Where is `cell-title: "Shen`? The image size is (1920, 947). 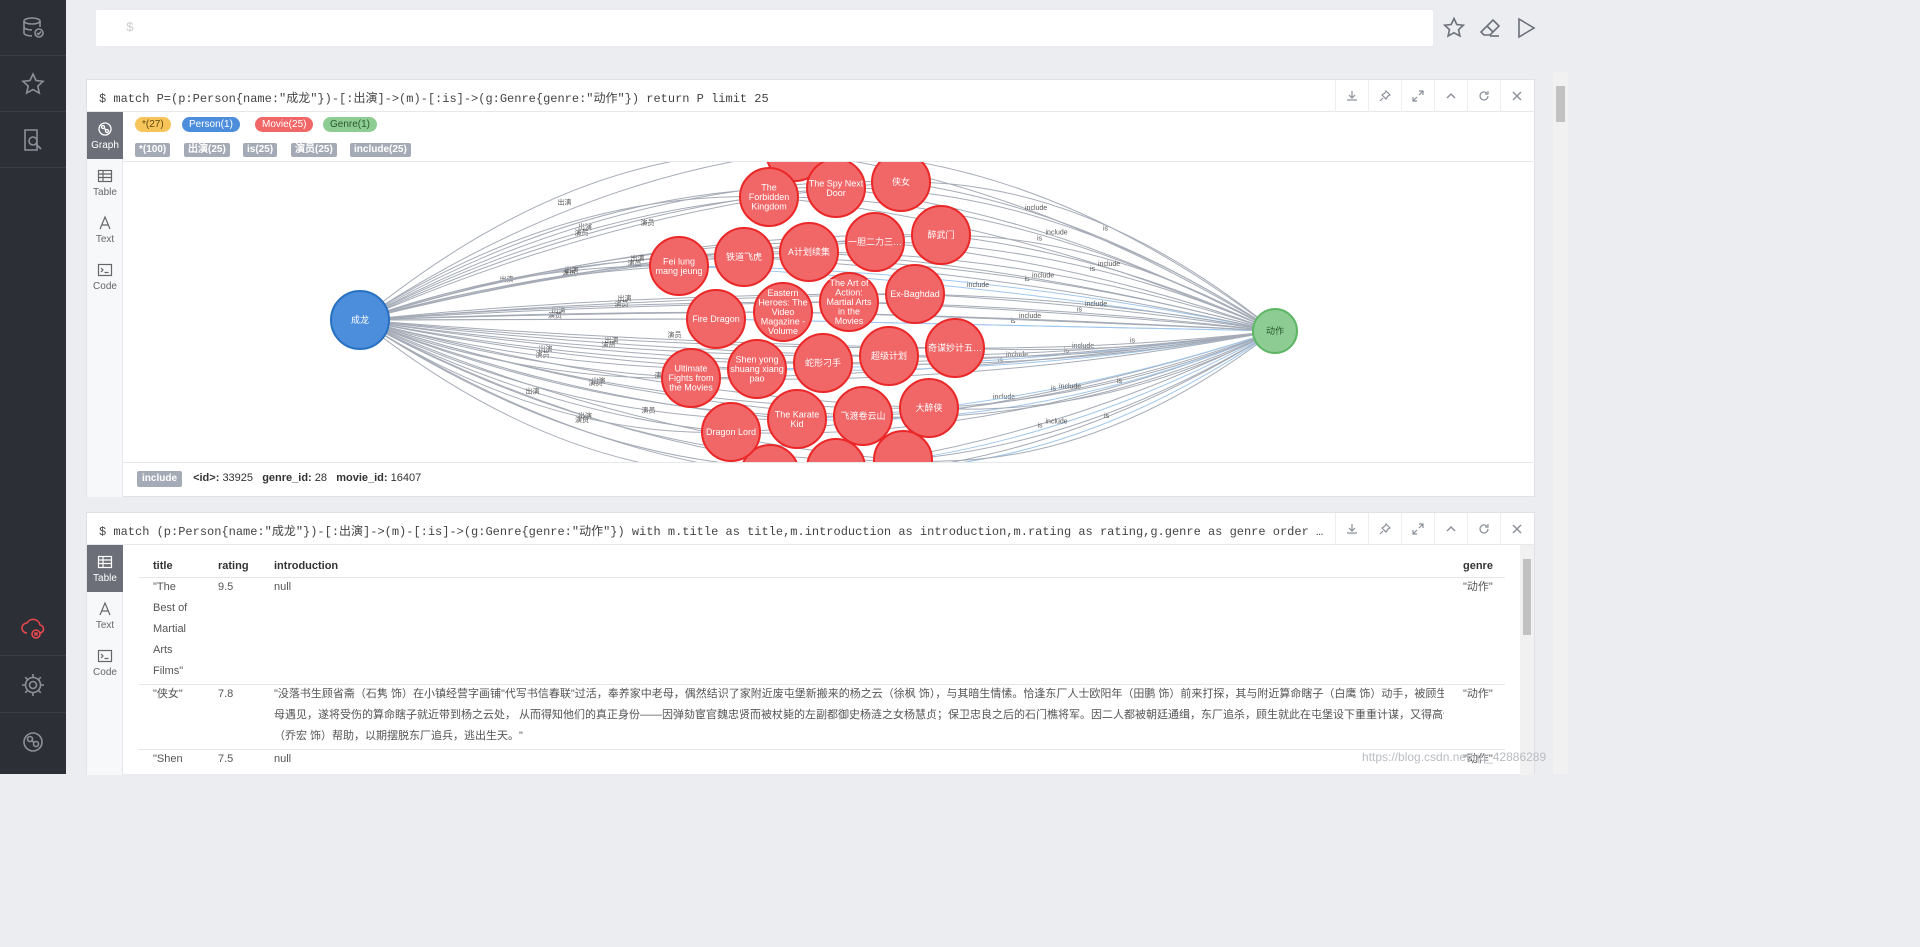
cell-title: "Shen is located at coordinates (168, 759).